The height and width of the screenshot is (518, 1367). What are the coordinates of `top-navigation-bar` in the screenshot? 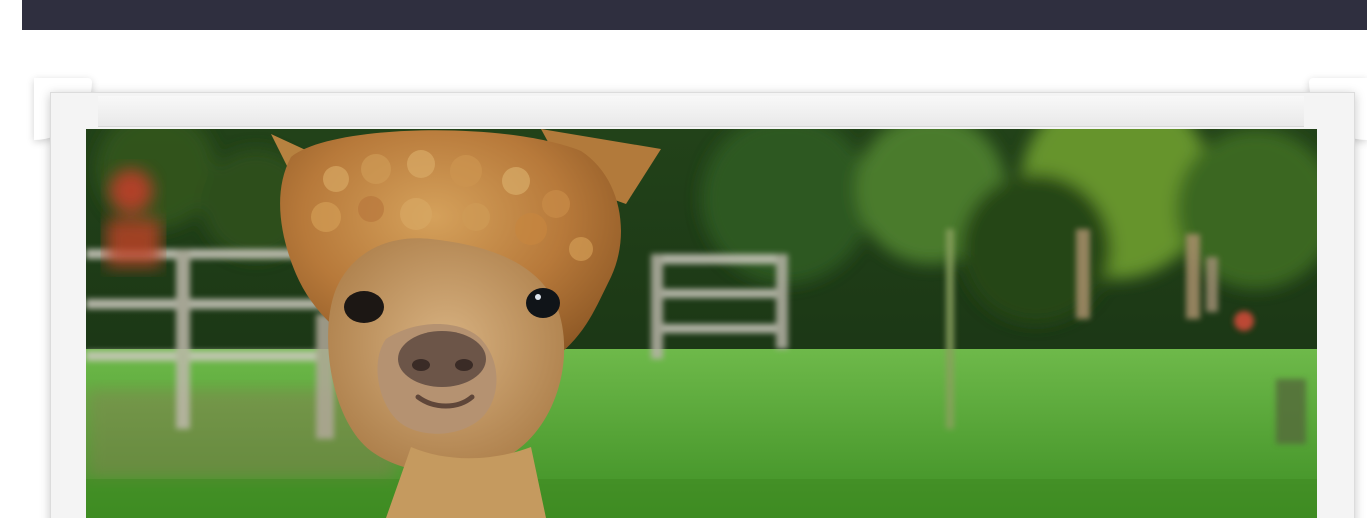 It's located at (694, 15).